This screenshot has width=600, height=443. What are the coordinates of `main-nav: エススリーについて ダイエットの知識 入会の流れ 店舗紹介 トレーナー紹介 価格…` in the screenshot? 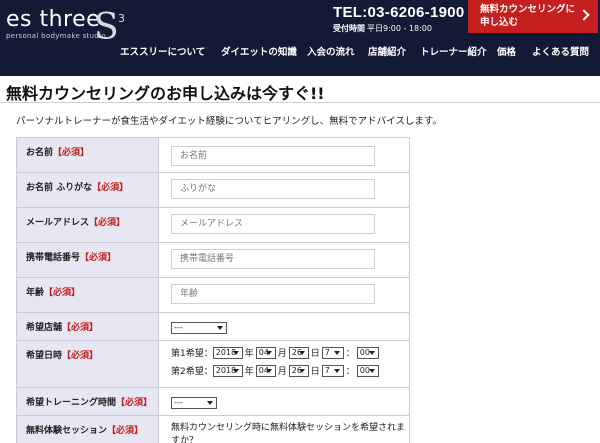 It's located at (356, 53).